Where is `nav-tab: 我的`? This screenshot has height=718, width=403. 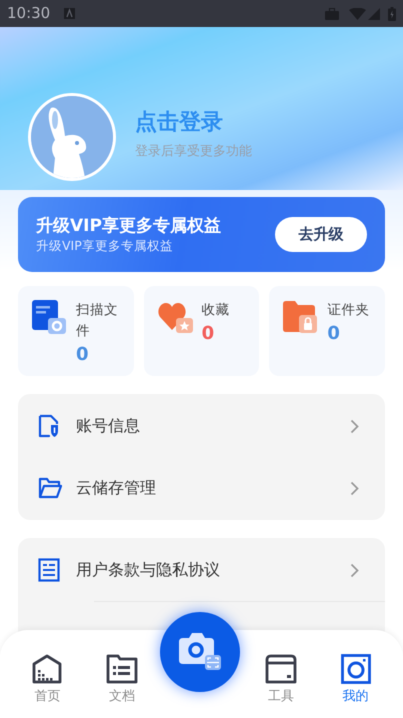 nav-tab: 我的 is located at coordinates (355, 686).